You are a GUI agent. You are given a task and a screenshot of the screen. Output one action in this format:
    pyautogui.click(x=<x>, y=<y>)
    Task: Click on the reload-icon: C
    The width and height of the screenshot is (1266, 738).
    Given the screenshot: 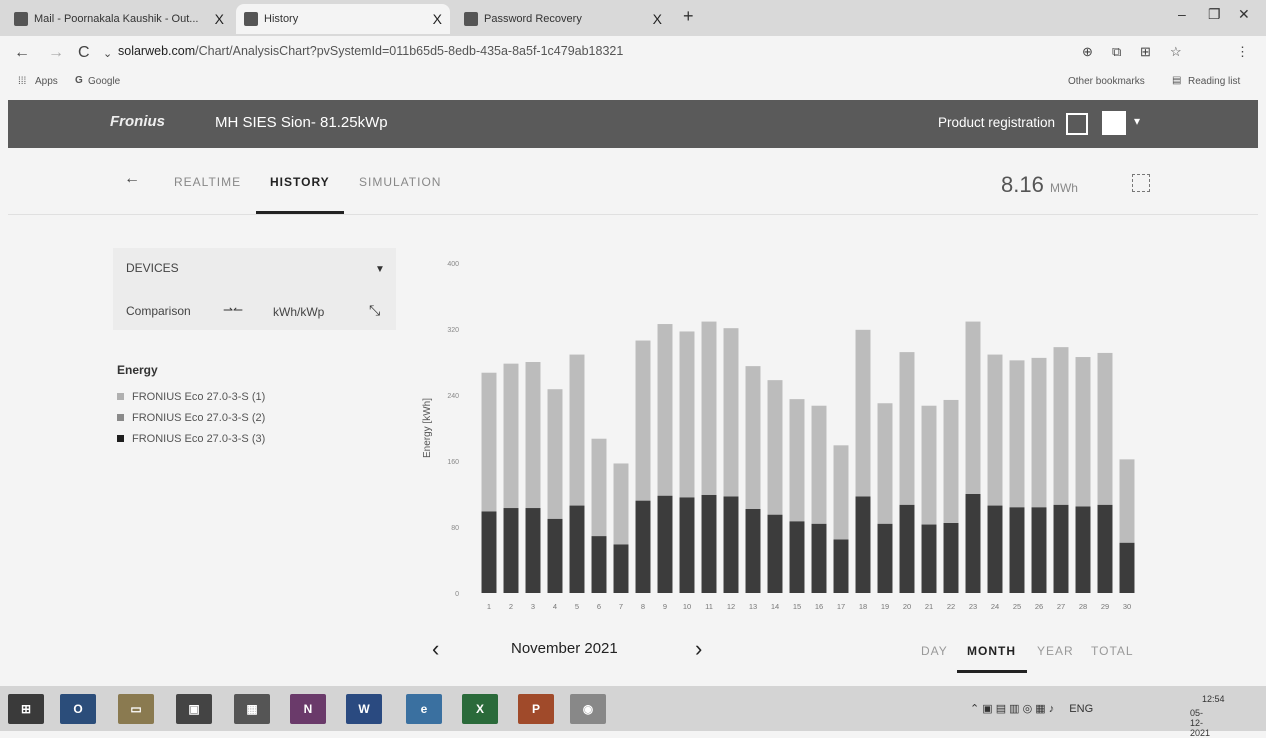 What is the action you would take?
    pyautogui.click(x=84, y=53)
    